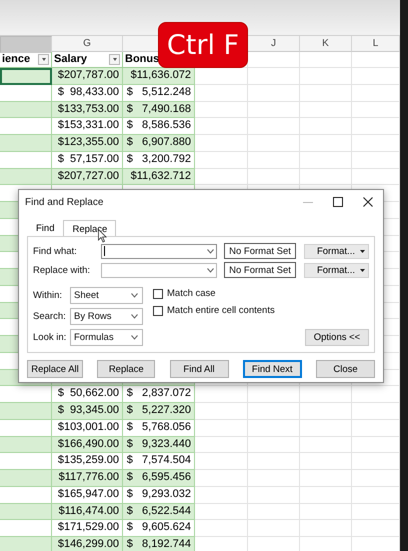 The image size is (408, 551). I want to click on table-cell: $166,490.00, so click(87, 445).